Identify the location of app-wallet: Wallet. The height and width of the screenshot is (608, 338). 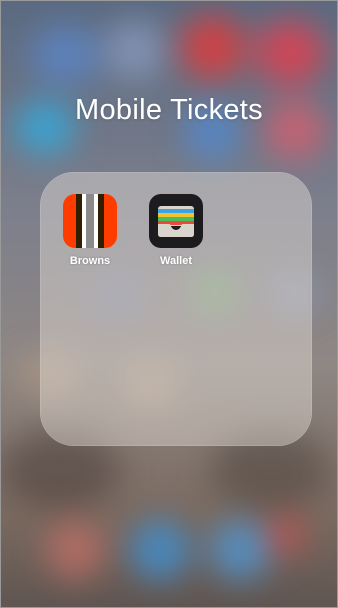
(176, 230).